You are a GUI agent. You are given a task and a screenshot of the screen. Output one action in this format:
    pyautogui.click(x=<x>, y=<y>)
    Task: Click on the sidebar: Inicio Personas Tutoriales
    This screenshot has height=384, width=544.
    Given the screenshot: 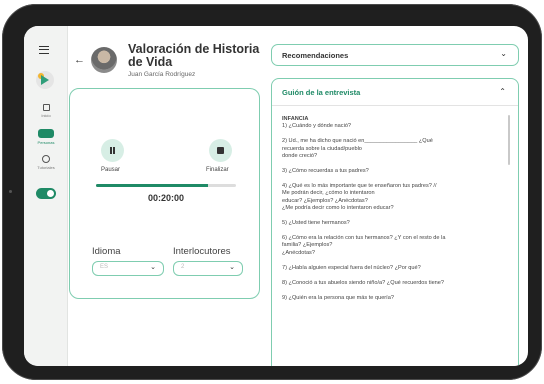 What is the action you would take?
    pyautogui.click(x=46, y=196)
    